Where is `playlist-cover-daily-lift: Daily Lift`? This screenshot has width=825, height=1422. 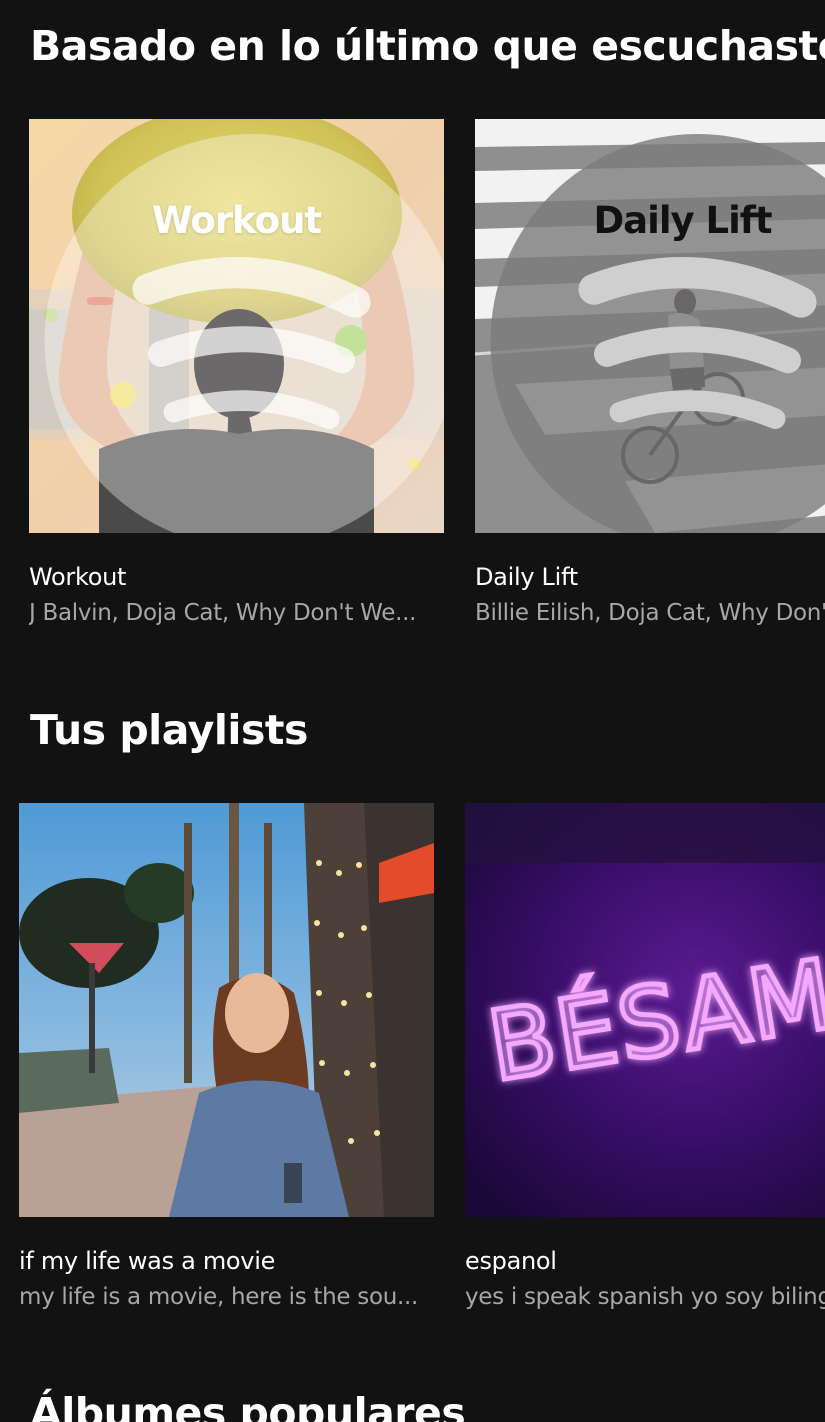
playlist-cover-daily-lift: Daily Lift is located at coordinates (650, 326).